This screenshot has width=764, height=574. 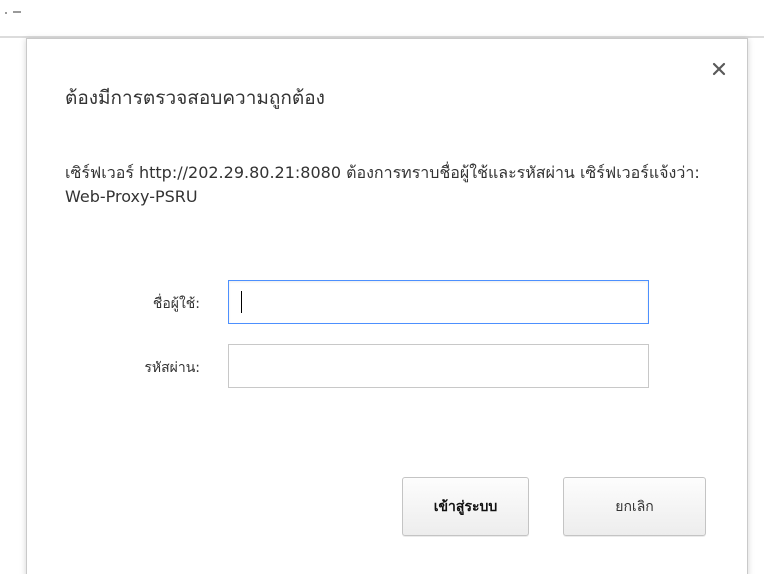 I want to click on background-fragment, so click(x=15, y=12).